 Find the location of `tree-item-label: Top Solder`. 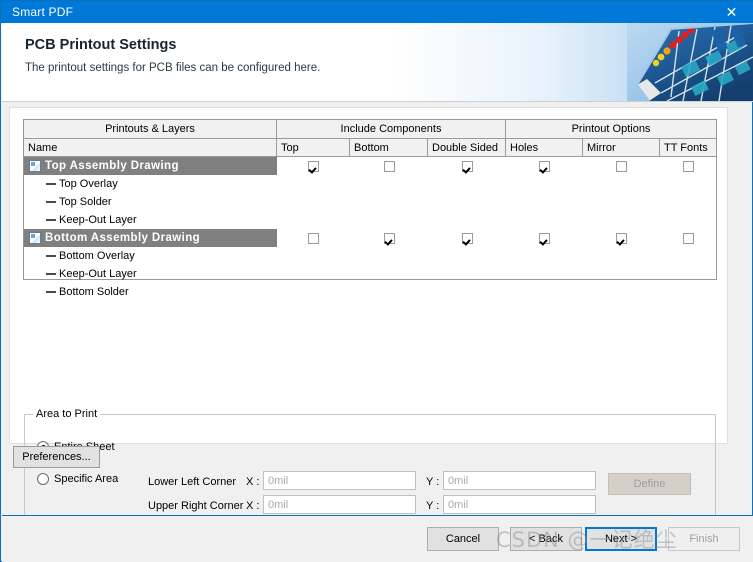

tree-item-label: Top Solder is located at coordinates (85, 202).